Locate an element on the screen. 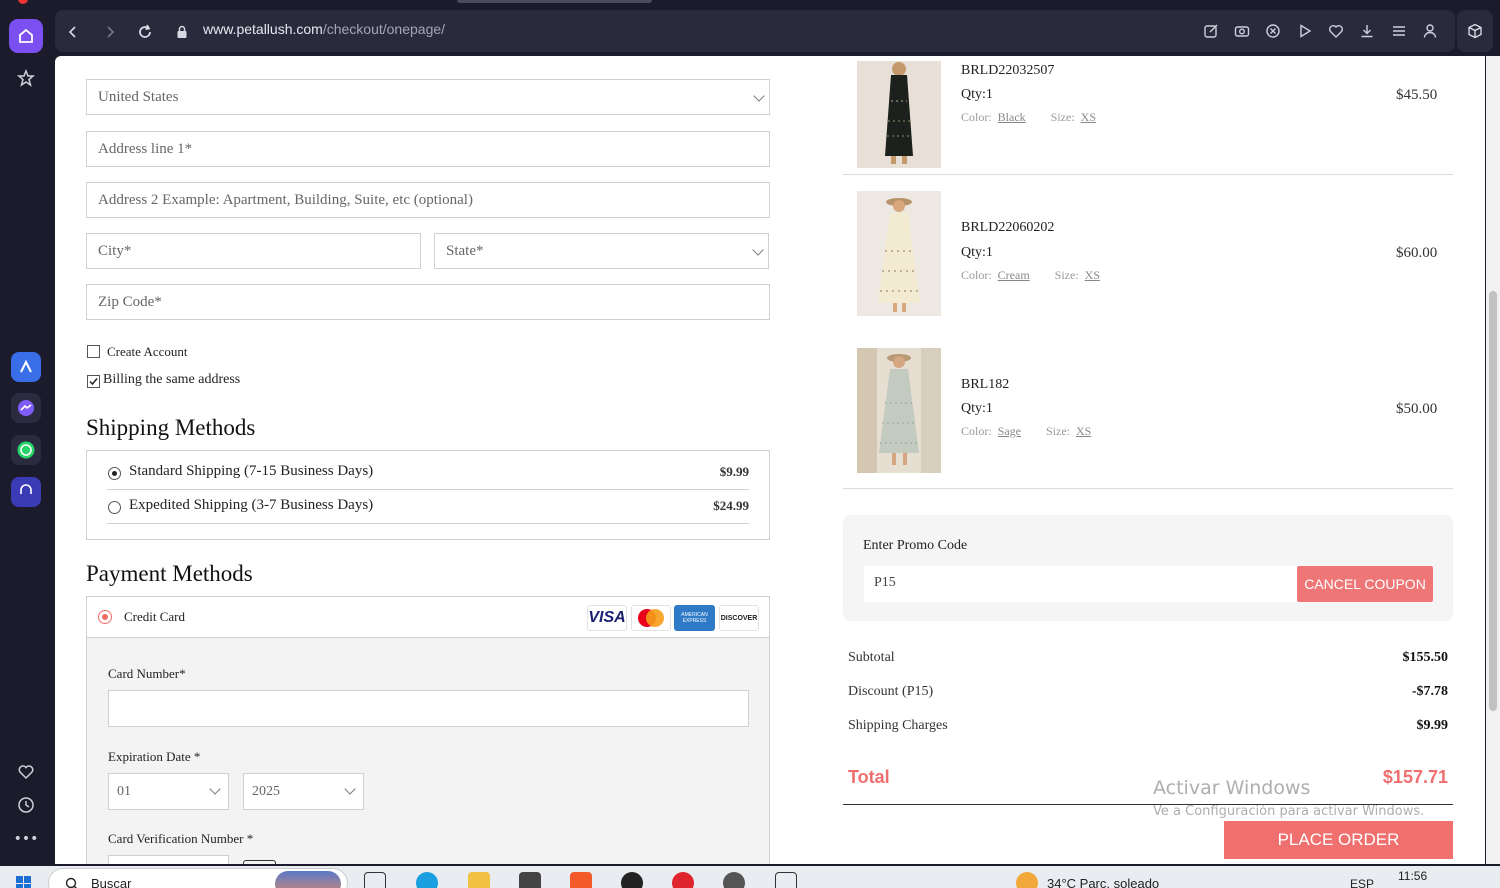  windows-start-icon is located at coordinates (24, 882).